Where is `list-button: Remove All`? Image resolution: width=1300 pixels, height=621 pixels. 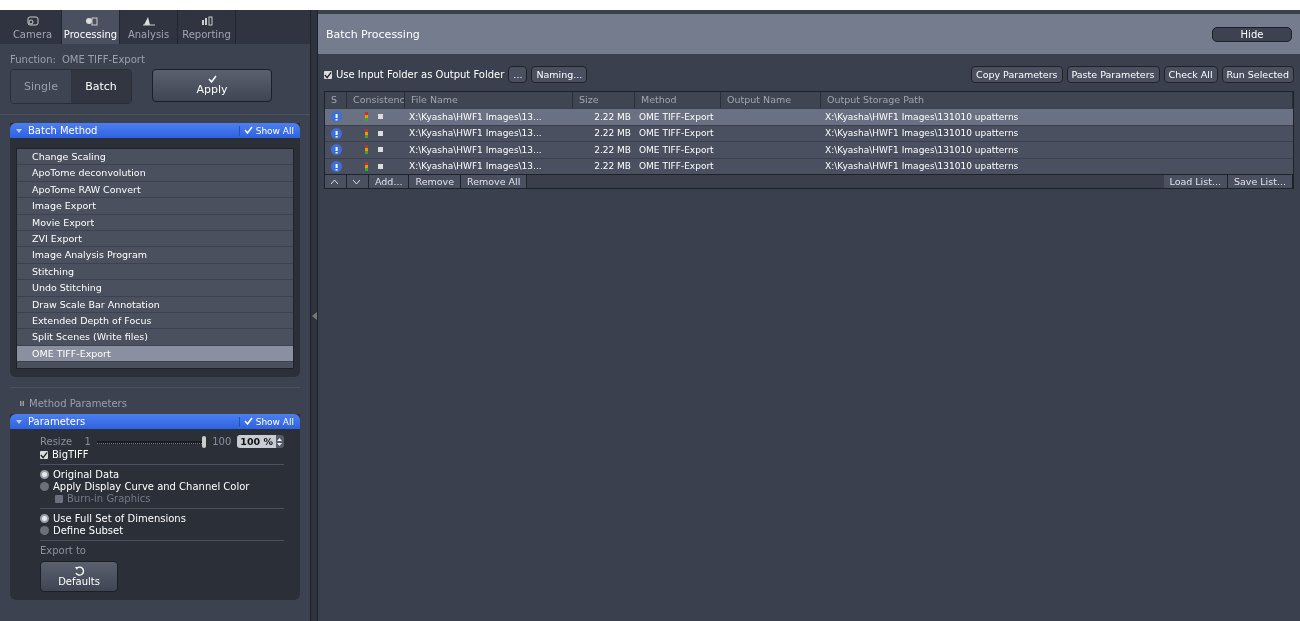 list-button: Remove All is located at coordinates (494, 181).